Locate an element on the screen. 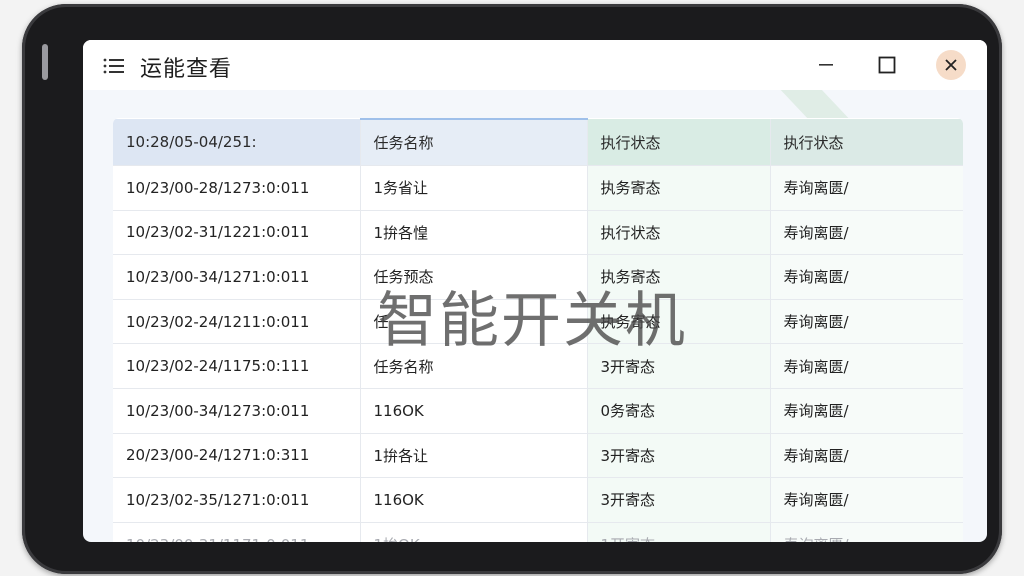 The image size is (1024, 576). table-row: 10/23/00-28/1273:0:011 1务省让 执务寄态 寿询离匮/ is located at coordinates (538, 188).